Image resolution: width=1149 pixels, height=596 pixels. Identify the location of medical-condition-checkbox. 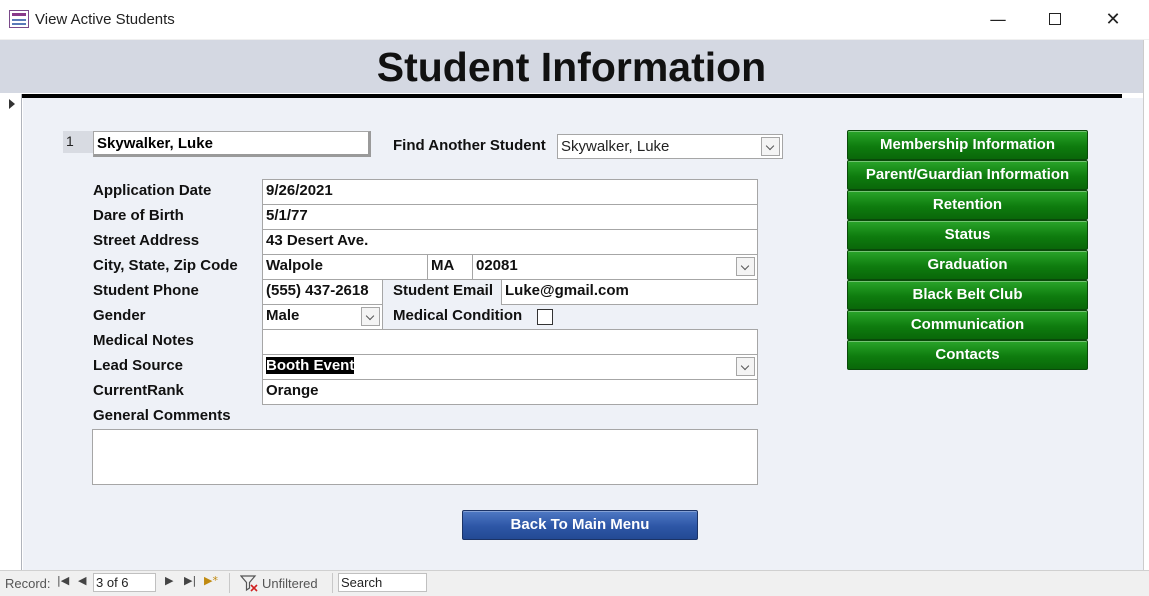
(545, 317).